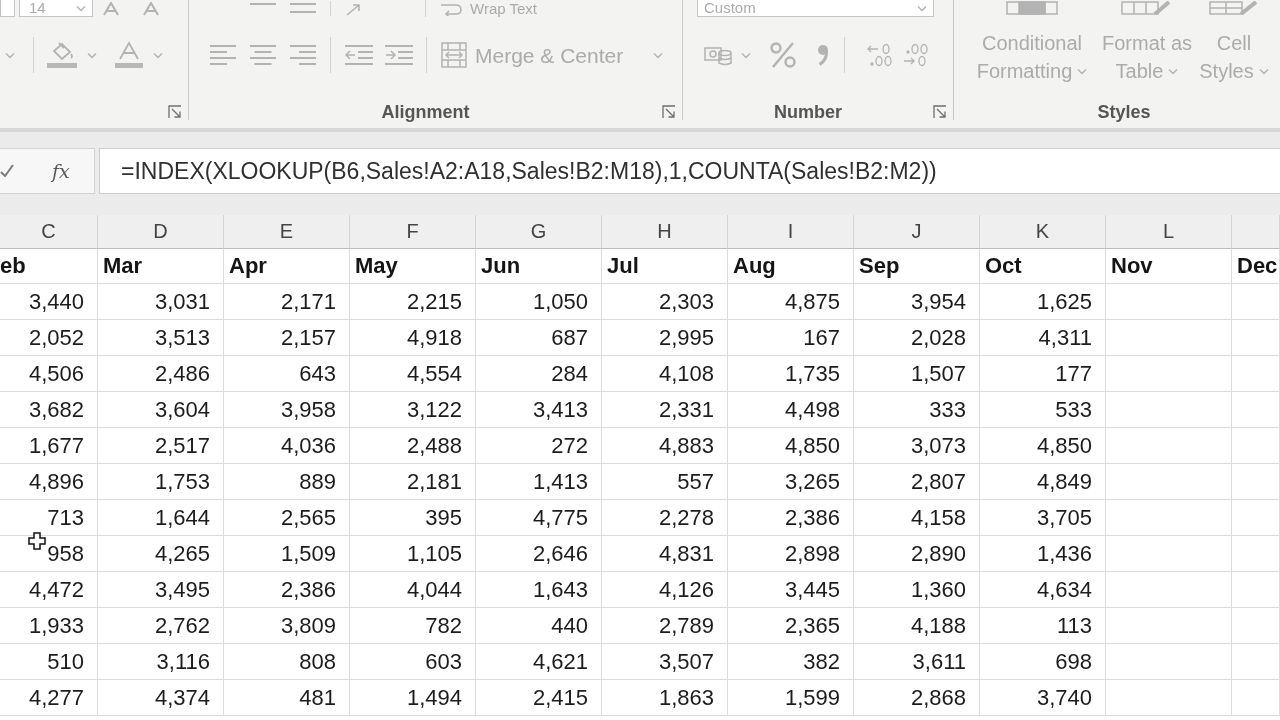 The width and height of the screenshot is (1280, 720). Describe the element at coordinates (161, 374) in the screenshot. I see `table-cell: 2,486` at that location.